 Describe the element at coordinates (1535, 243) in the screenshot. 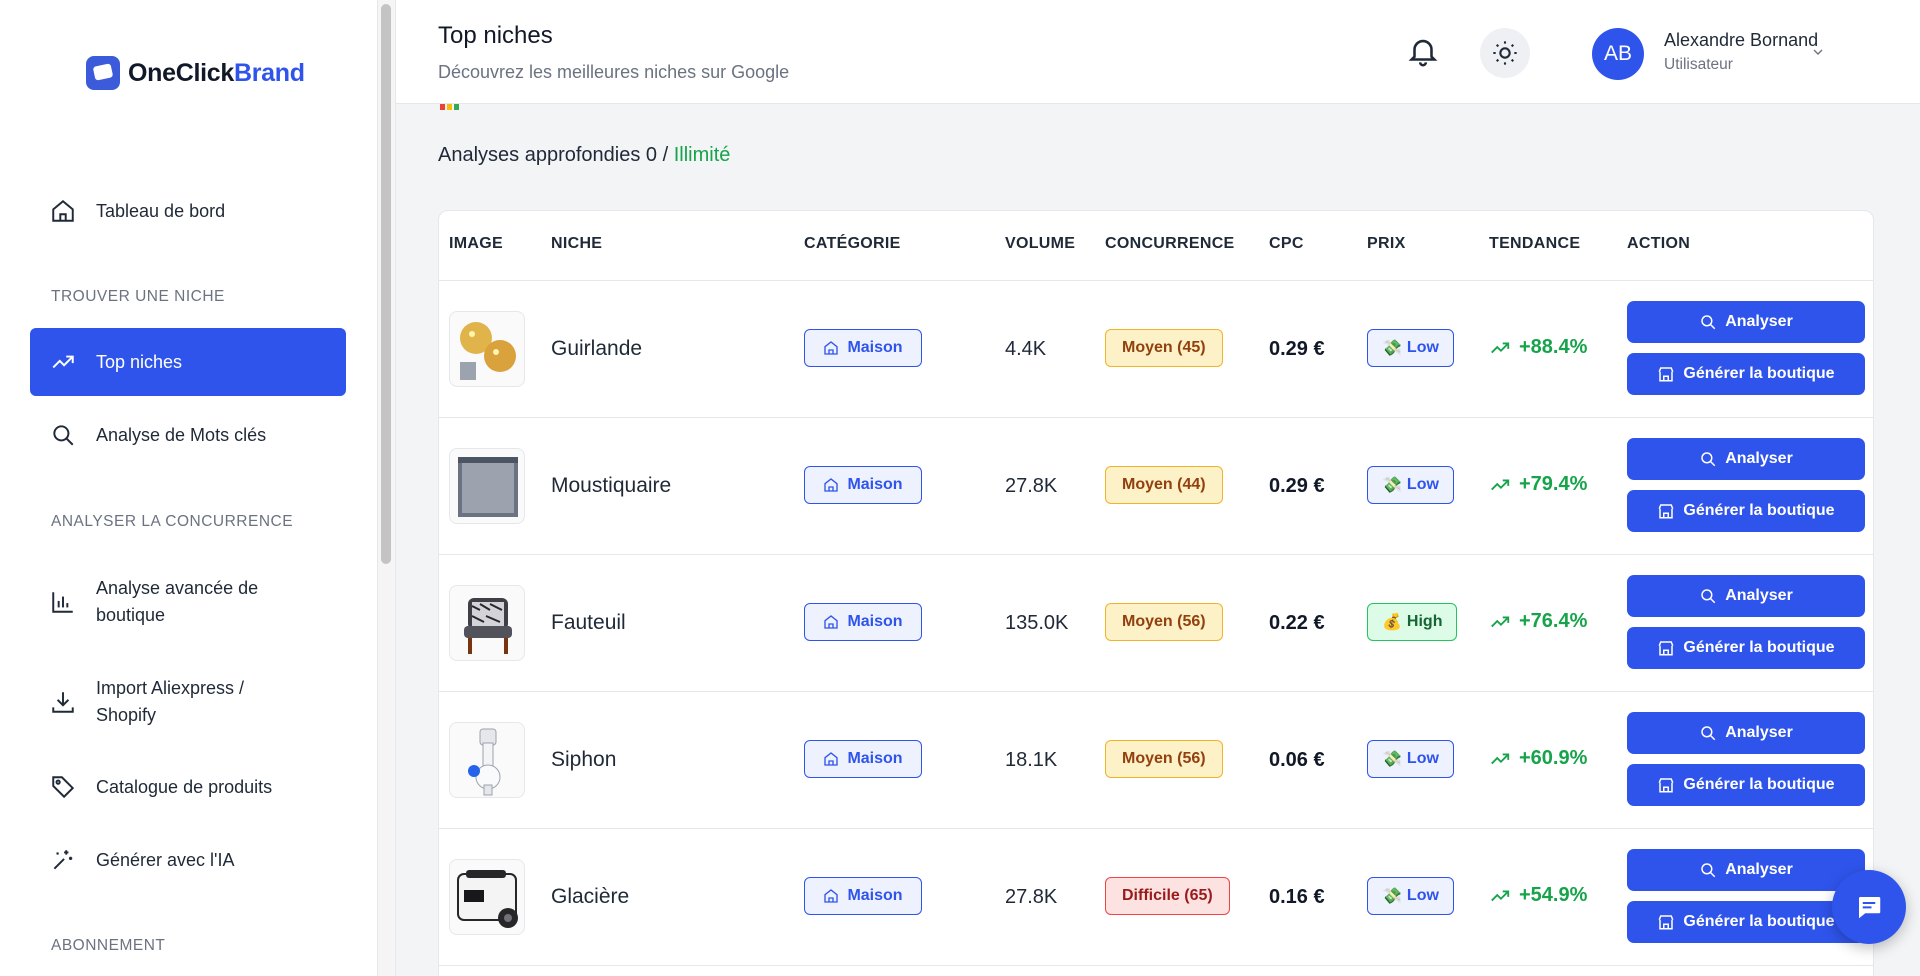

I see `col-header-trend: TENDANCE` at that location.